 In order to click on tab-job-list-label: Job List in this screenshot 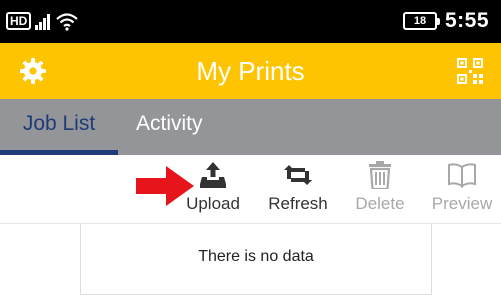, I will do `click(59, 123)`.